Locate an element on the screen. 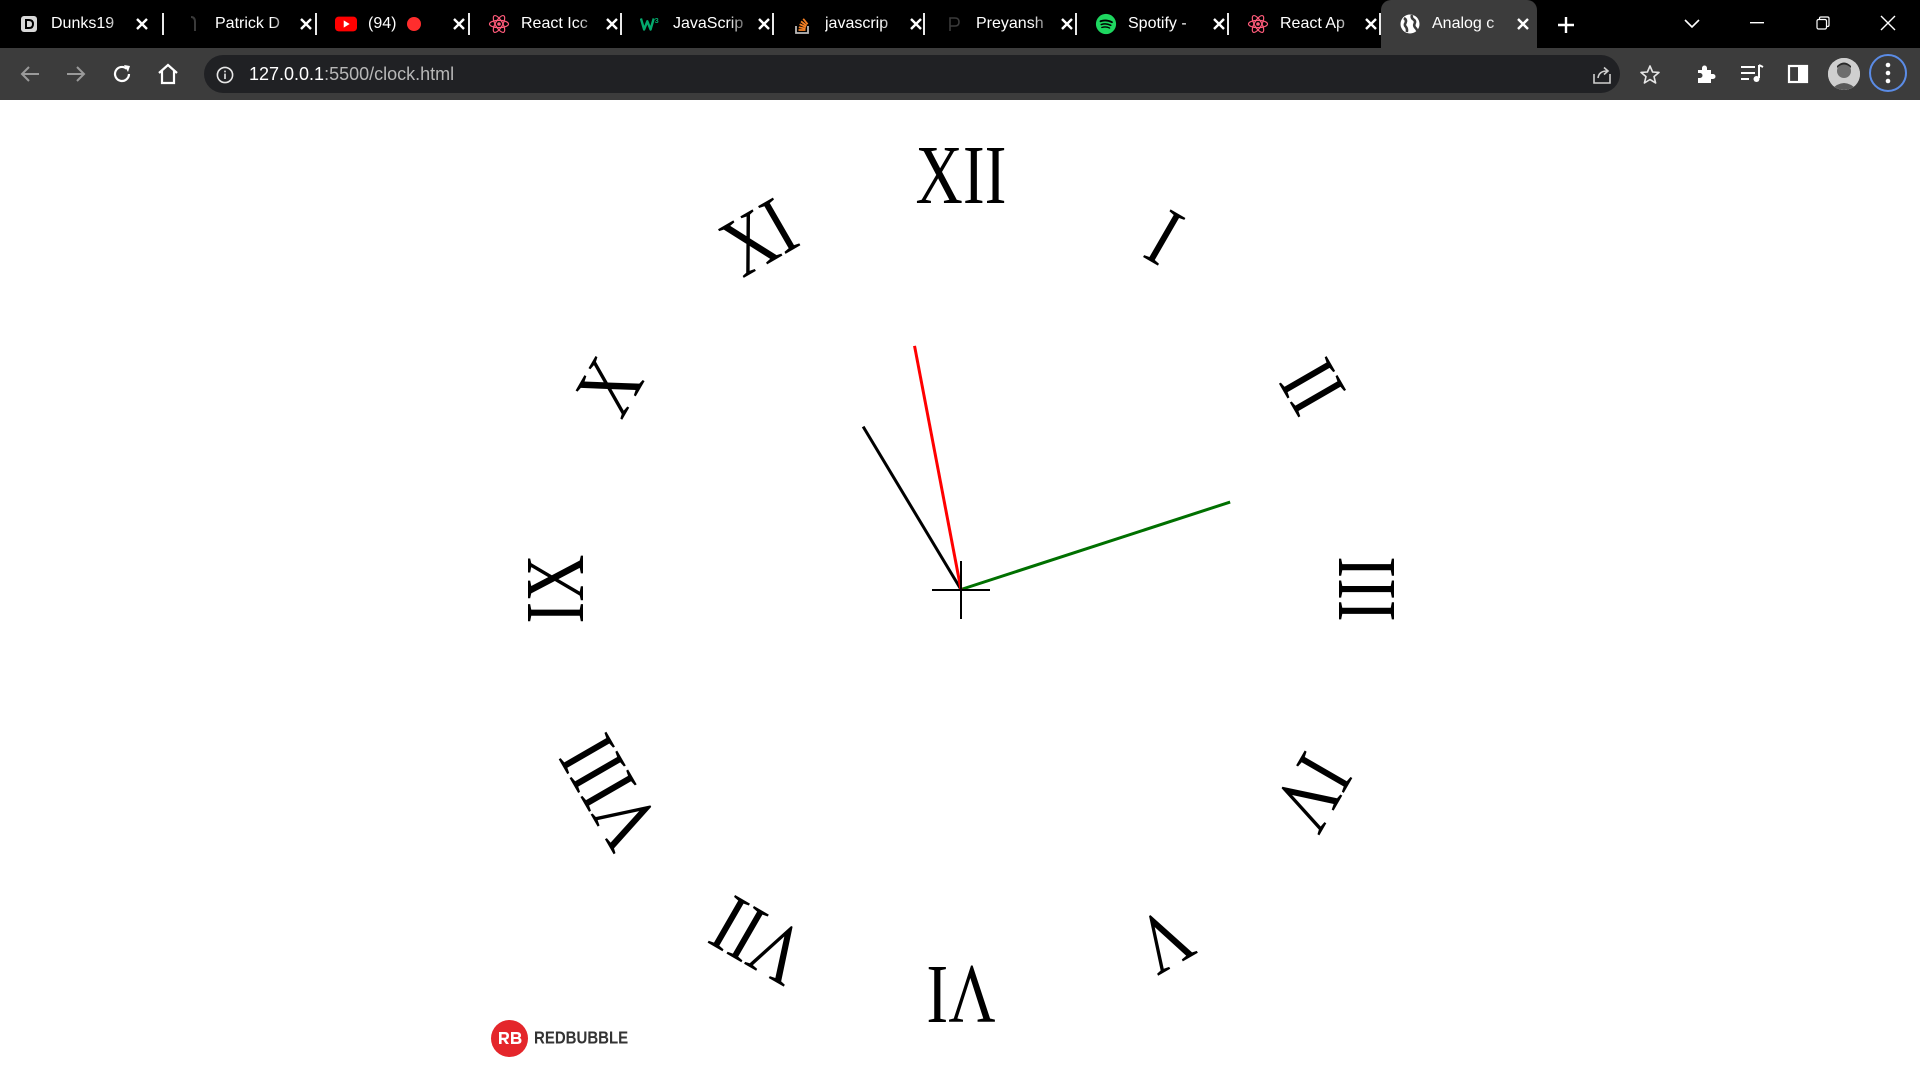 The height and width of the screenshot is (1080, 1920). minimize-button is located at coordinates (1757, 23).